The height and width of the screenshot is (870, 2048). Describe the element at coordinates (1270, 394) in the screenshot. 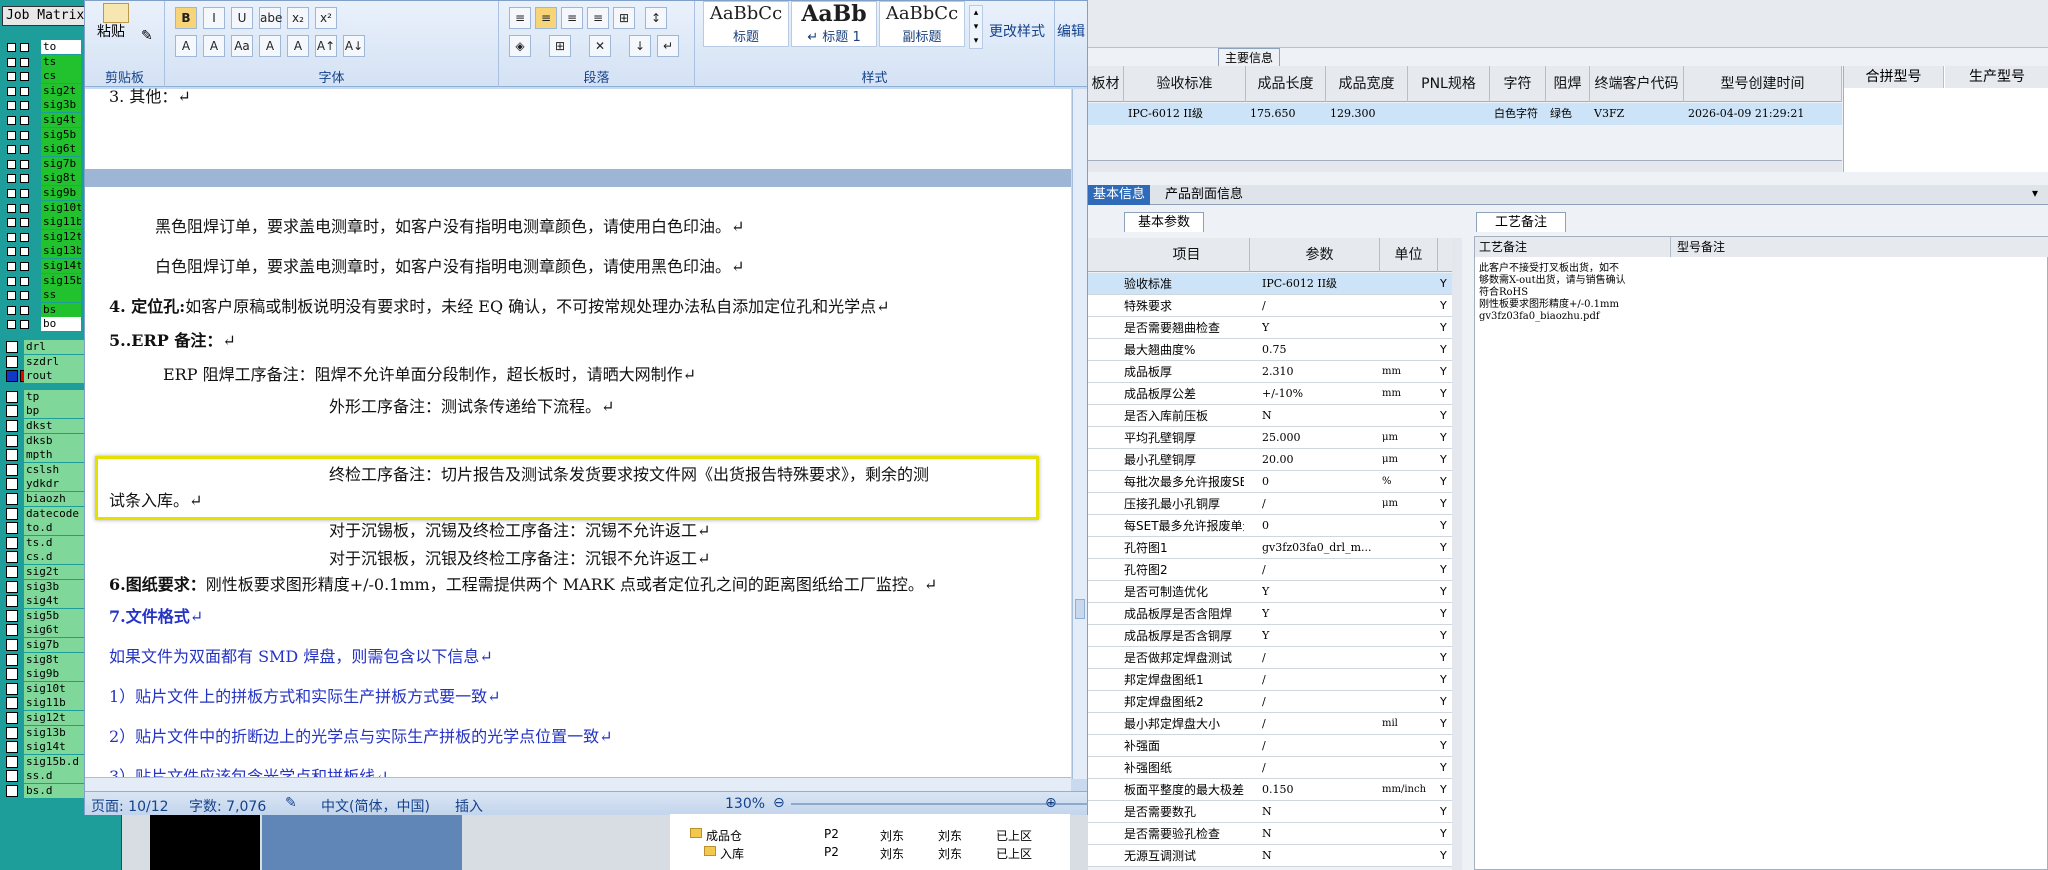

I see `param-row: 成品板厚公差 +/-10% mm Y` at that location.